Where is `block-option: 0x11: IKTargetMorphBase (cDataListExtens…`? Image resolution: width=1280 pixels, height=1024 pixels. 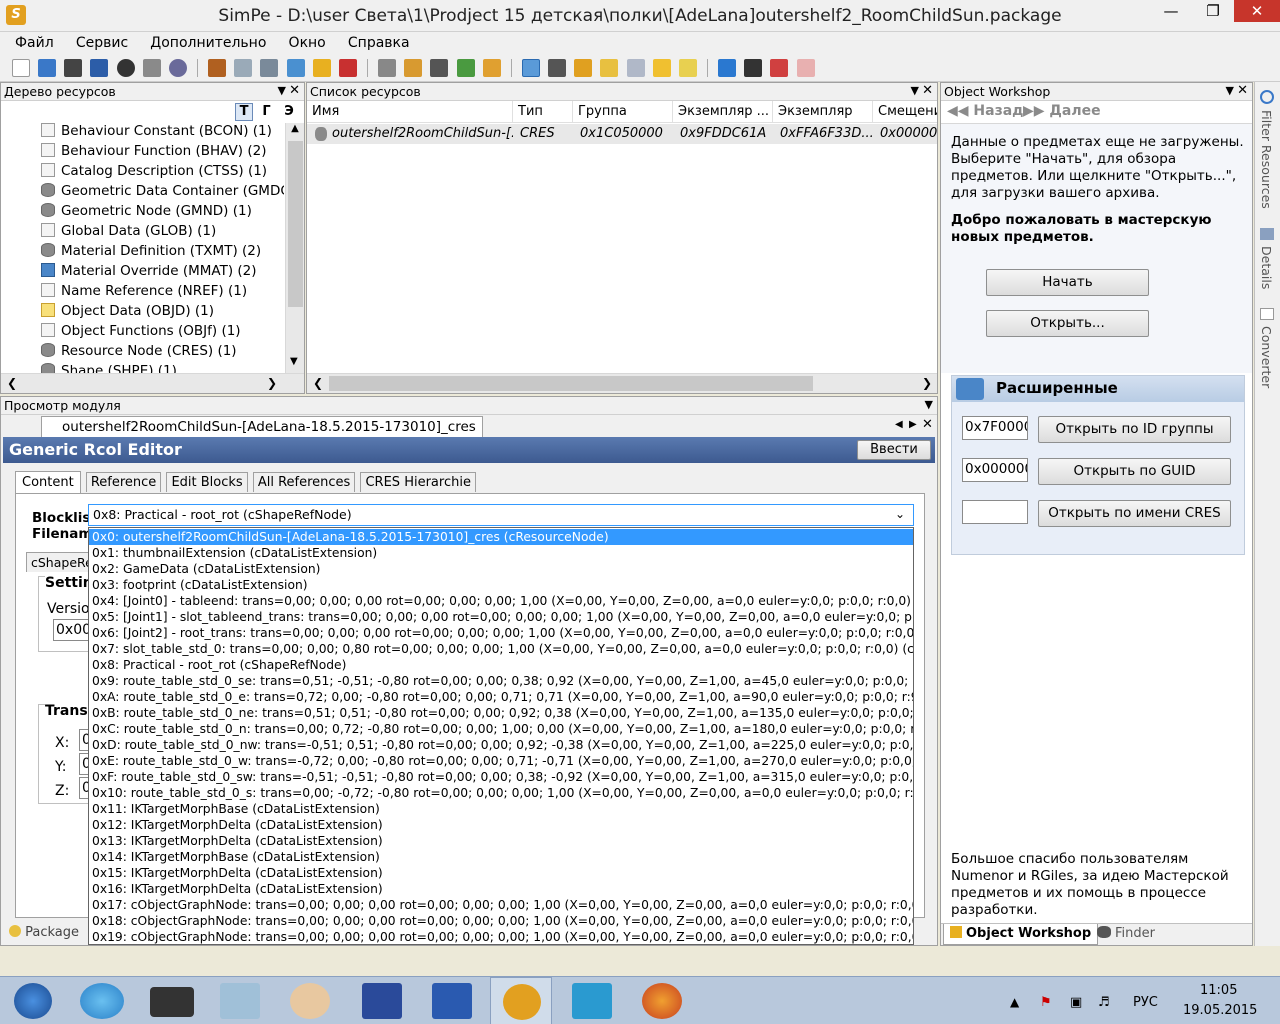
block-option: 0x11: IKTargetMorphBase (cDataListExtens… is located at coordinates (501, 809).